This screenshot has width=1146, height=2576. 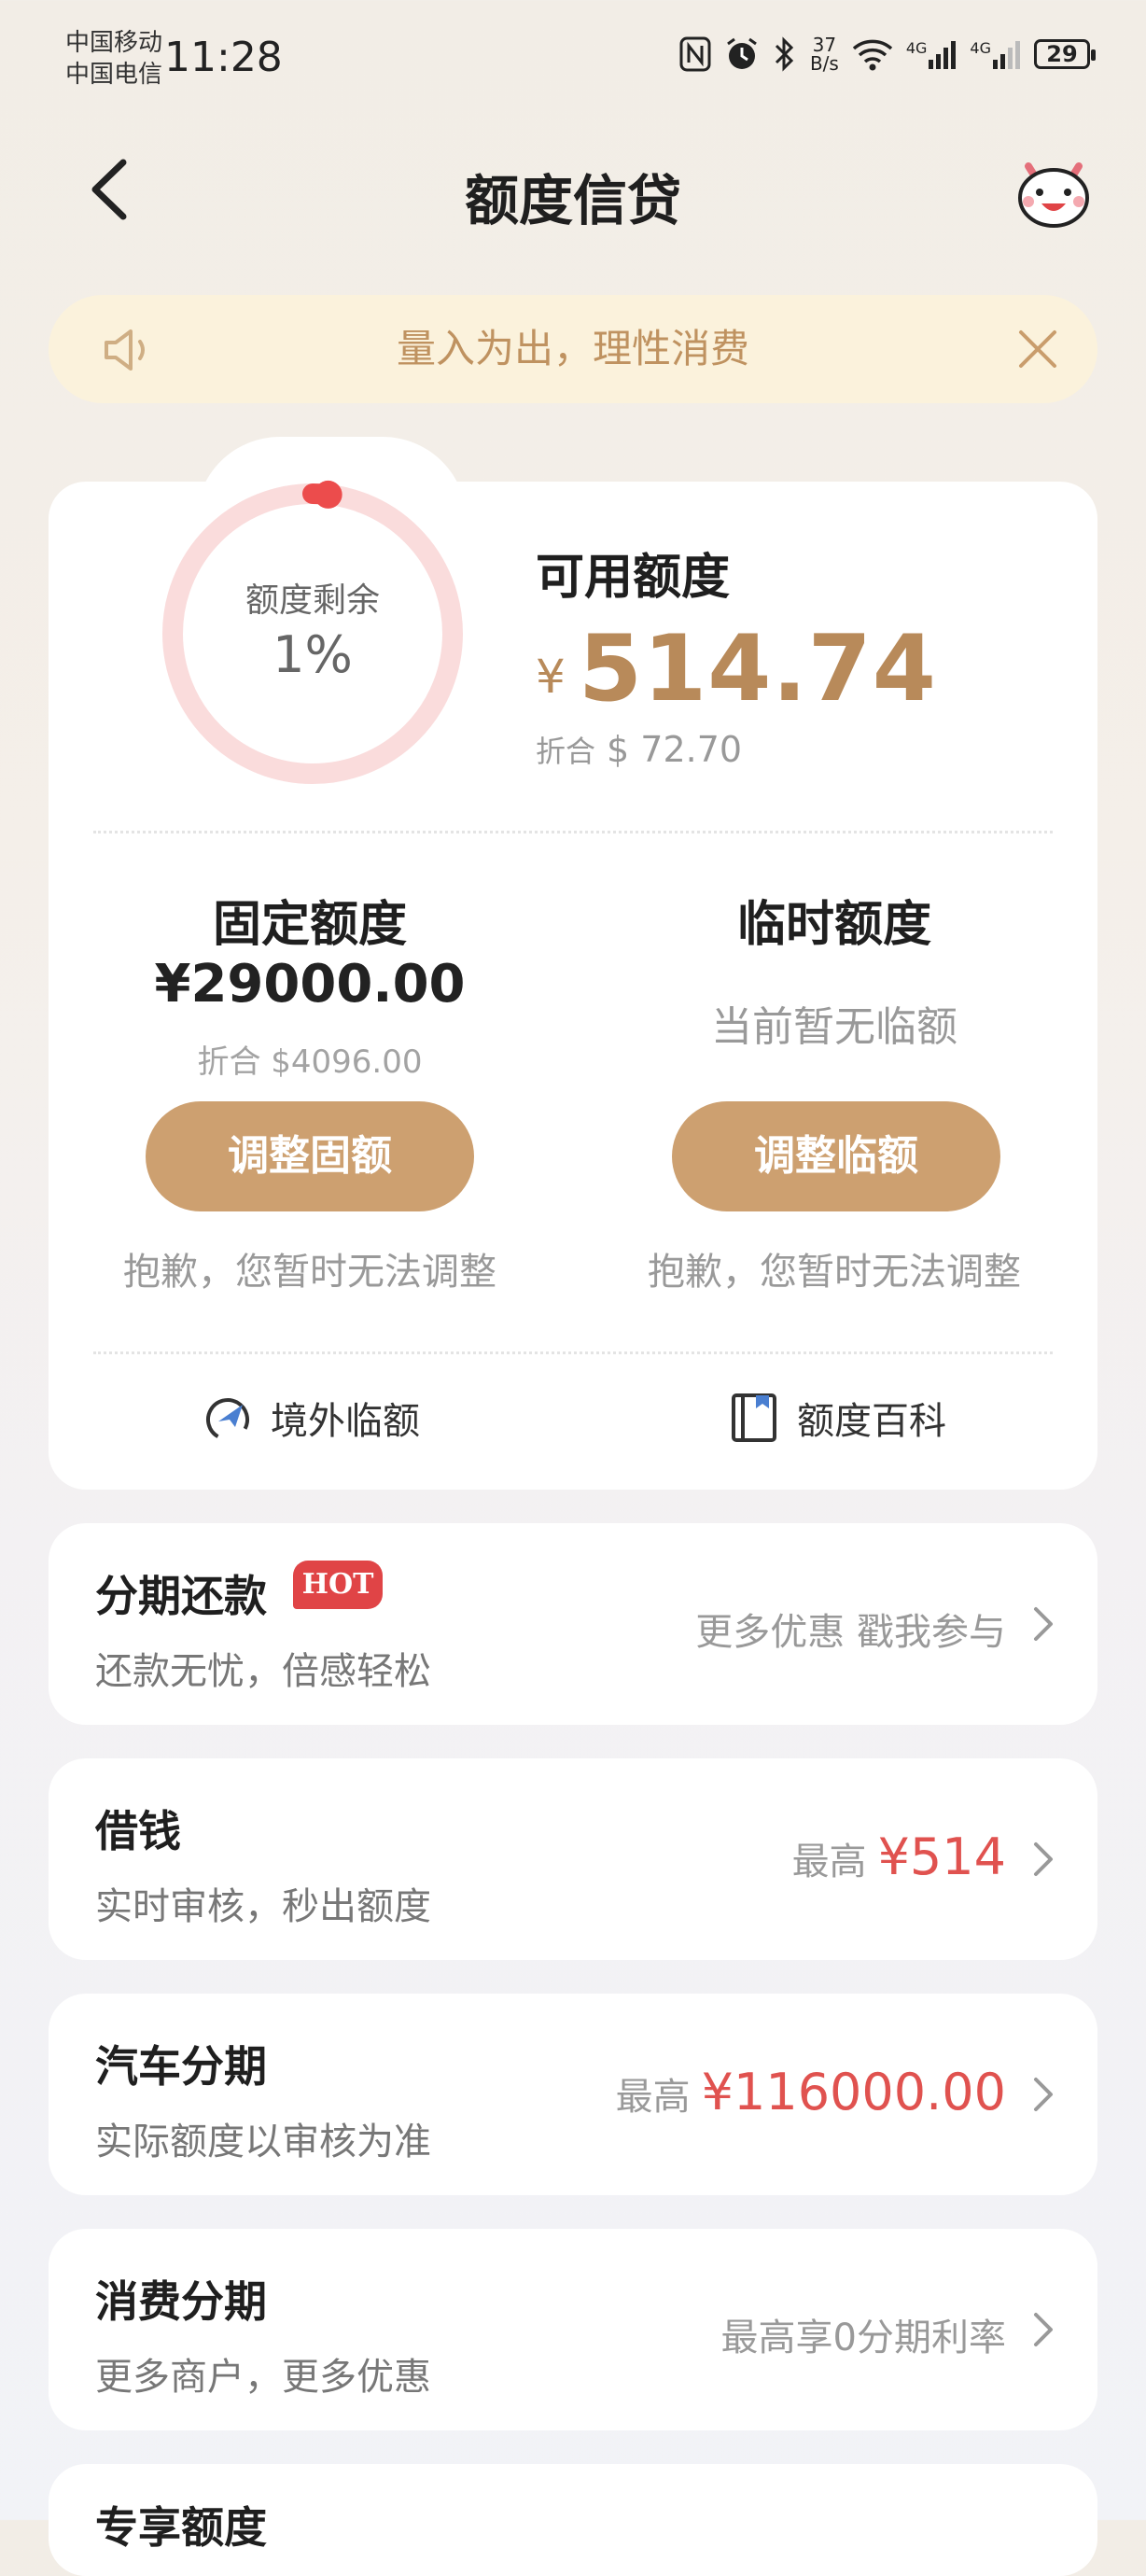 I want to click on conversion-value: $ 72.70, so click(x=675, y=749).